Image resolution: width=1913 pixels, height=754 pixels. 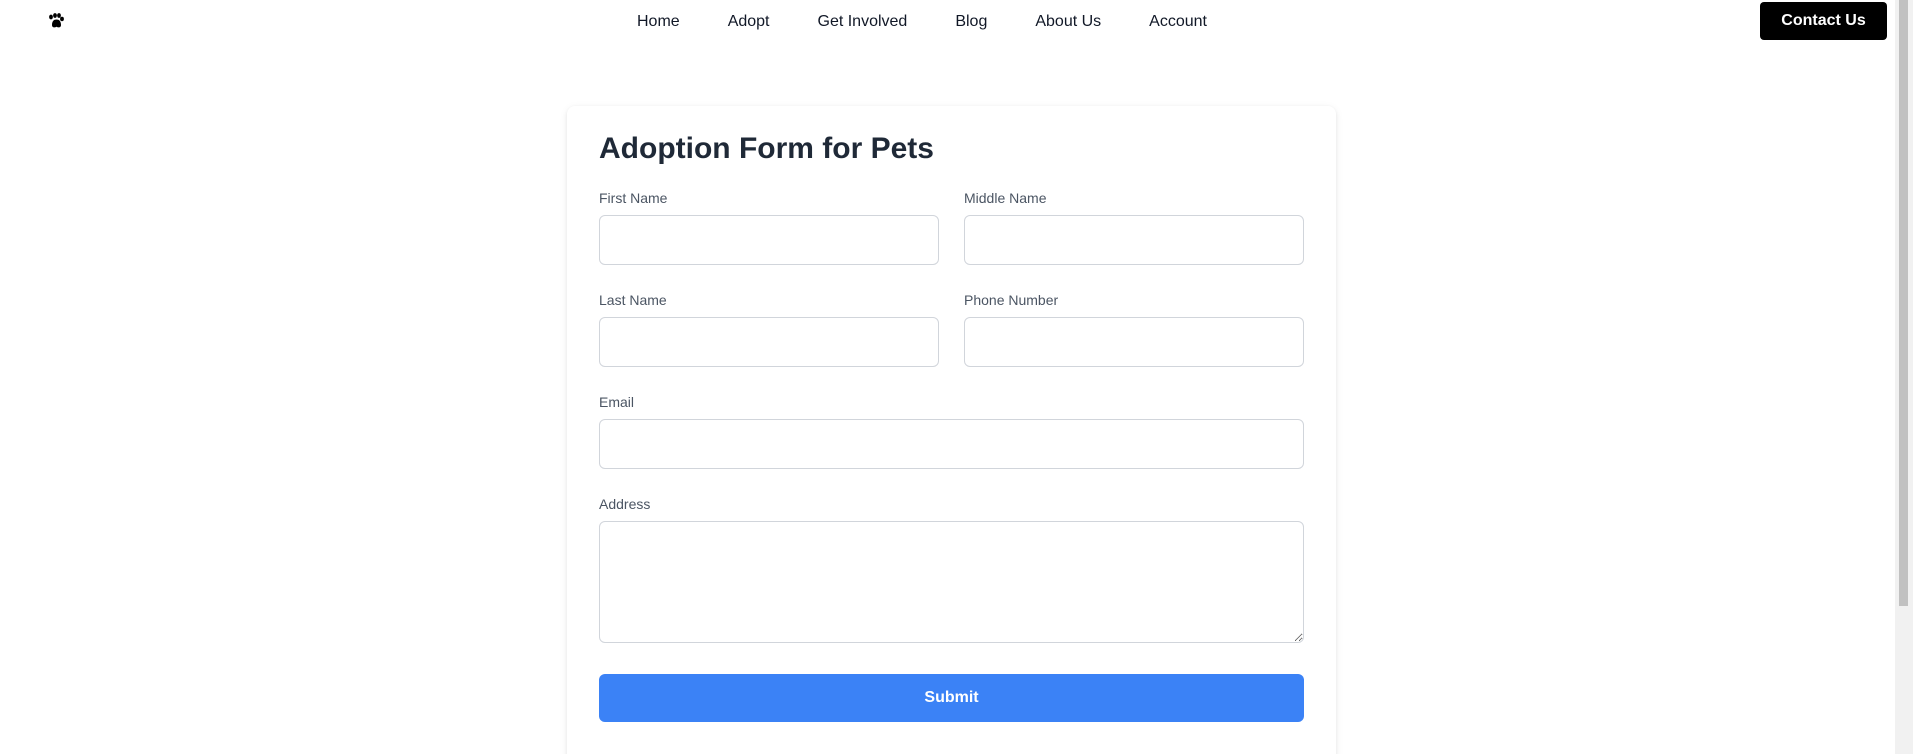 I want to click on scrollbar-thumb, so click(x=1903, y=303).